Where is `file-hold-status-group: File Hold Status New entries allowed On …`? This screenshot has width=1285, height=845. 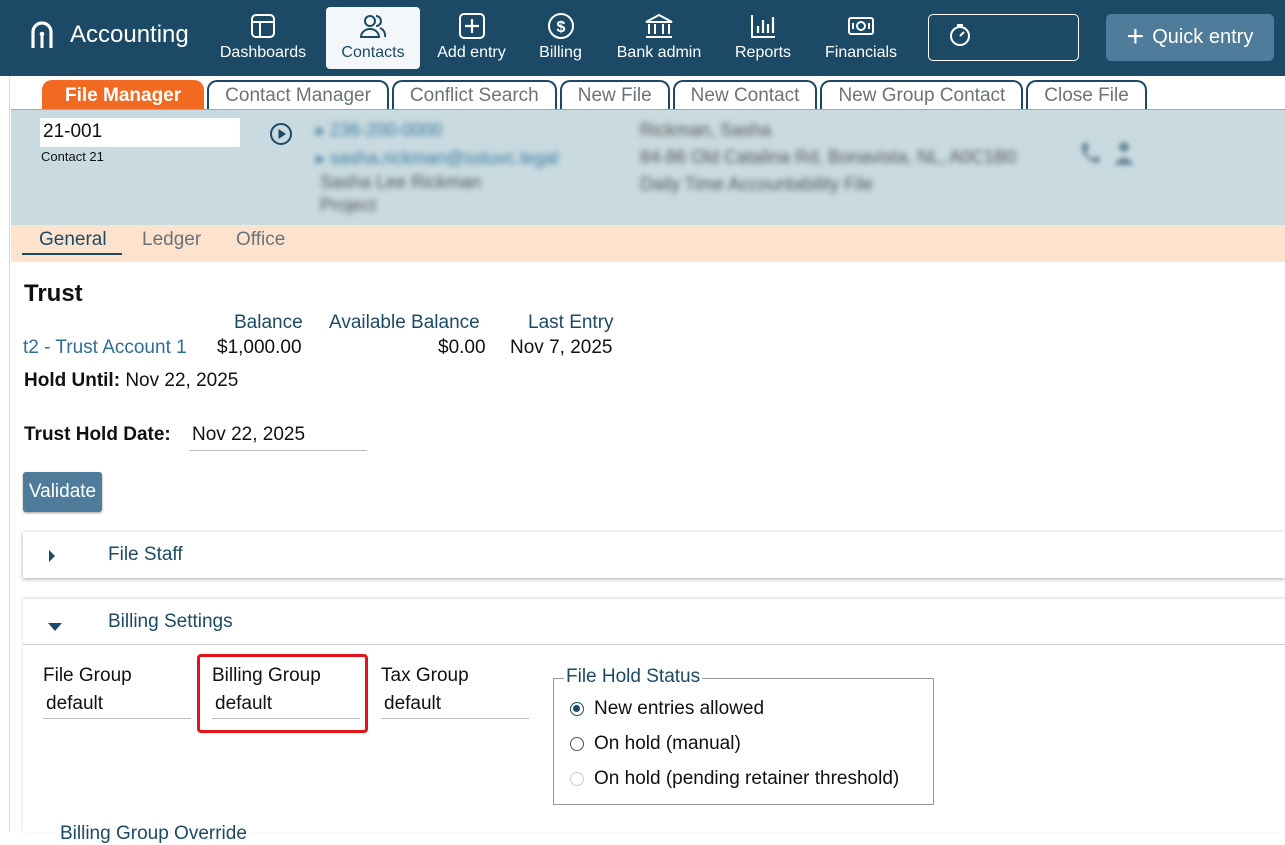 file-hold-status-group: File Hold Status New entries allowed On … is located at coordinates (743, 735).